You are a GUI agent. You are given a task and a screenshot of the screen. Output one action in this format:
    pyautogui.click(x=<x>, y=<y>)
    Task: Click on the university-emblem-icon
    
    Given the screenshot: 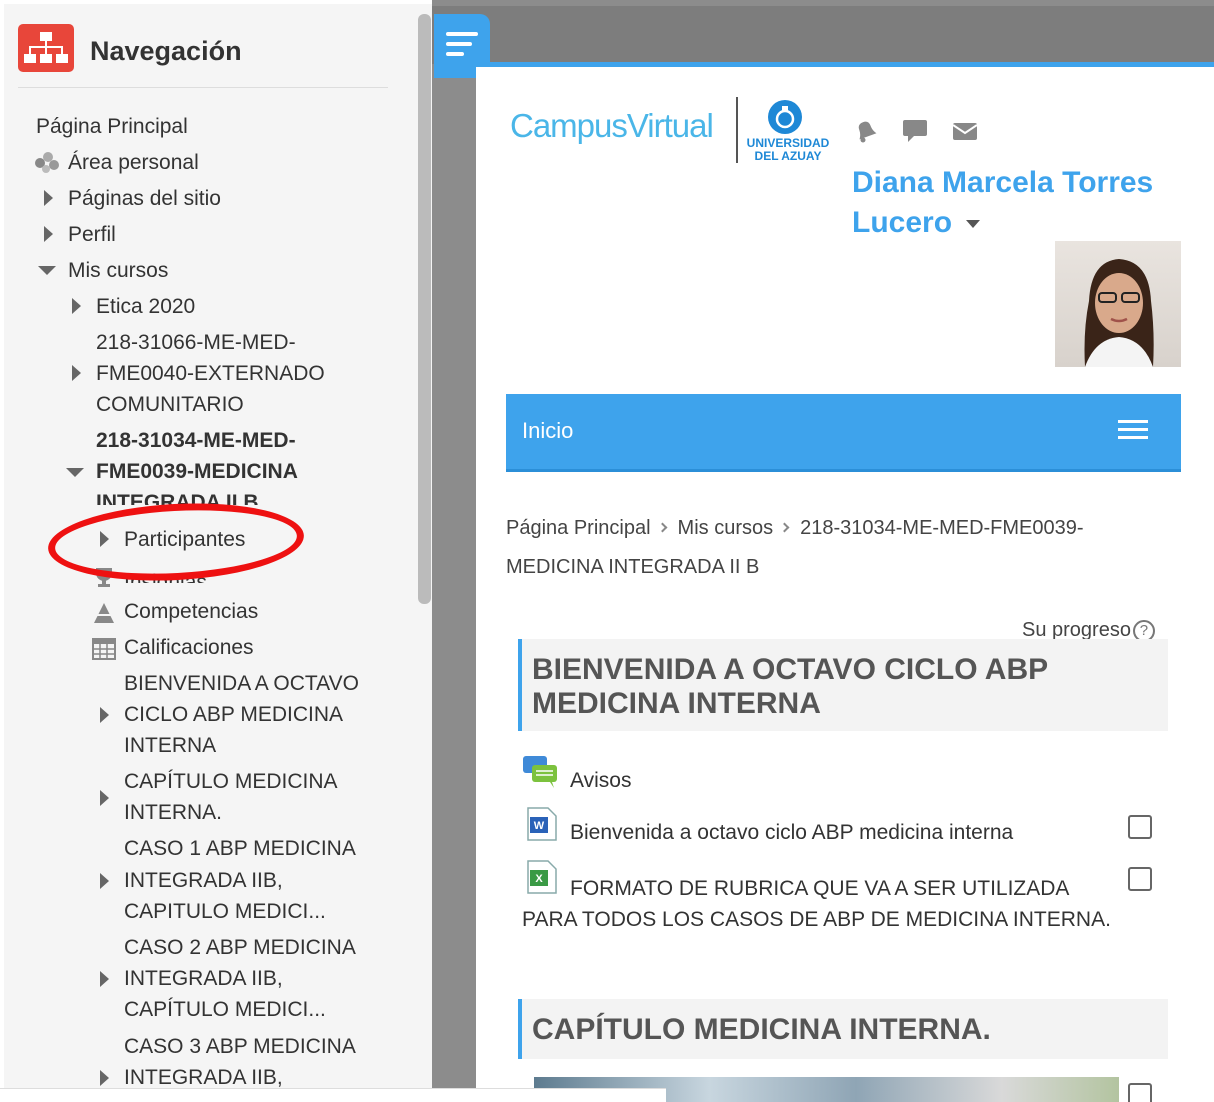 What is the action you would take?
    pyautogui.click(x=785, y=117)
    